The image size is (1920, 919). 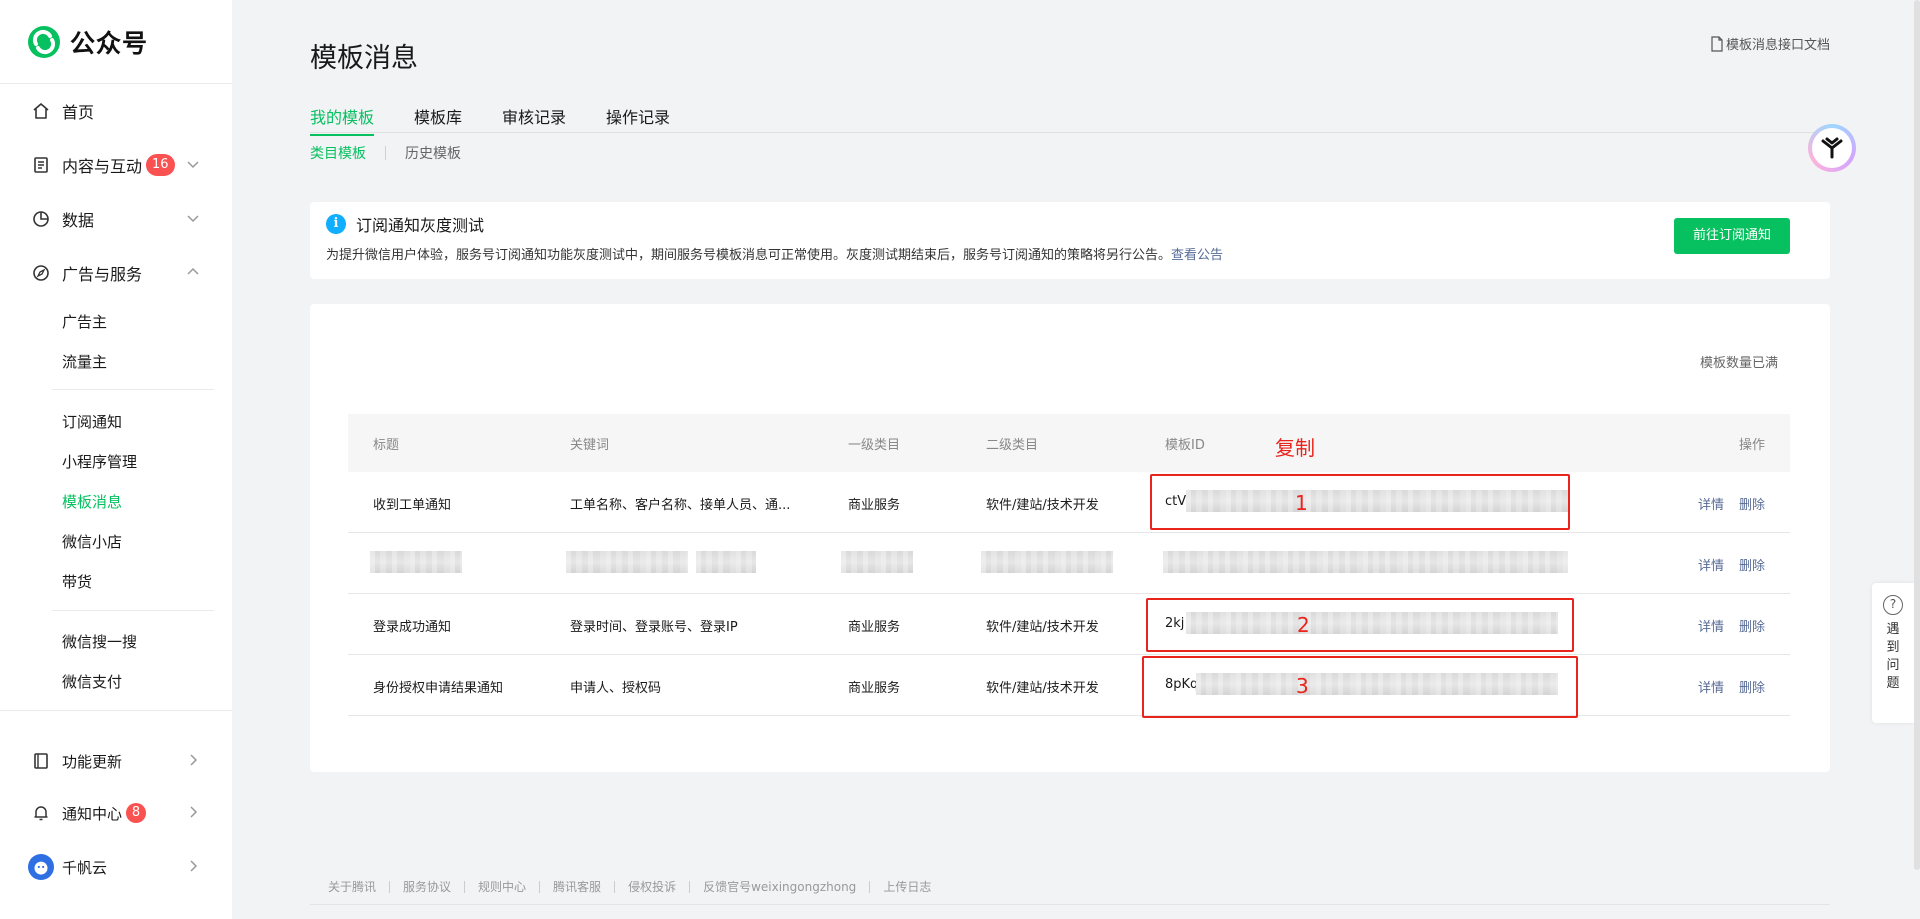 What do you see at coordinates (1893, 605) in the screenshot?
I see `question-icon: ?` at bounding box center [1893, 605].